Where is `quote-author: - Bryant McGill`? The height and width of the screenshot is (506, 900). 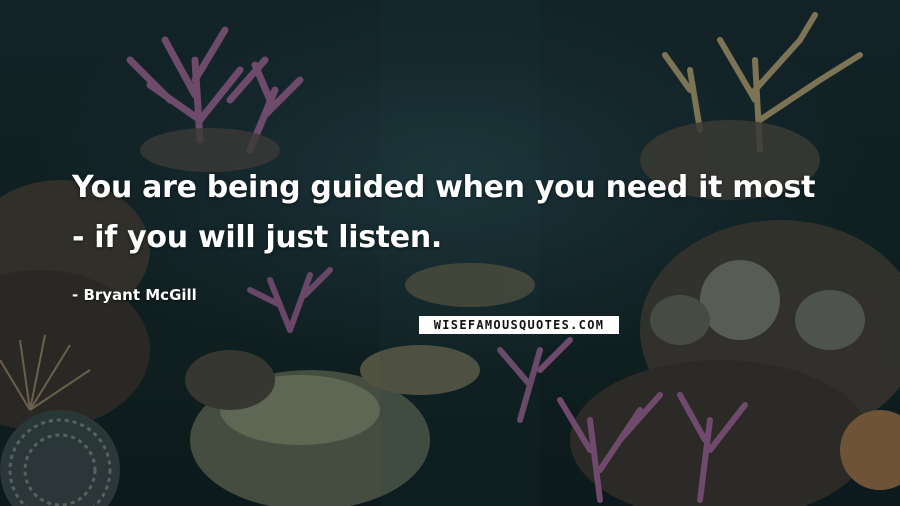
quote-author: - Bryant McGill is located at coordinates (134, 295).